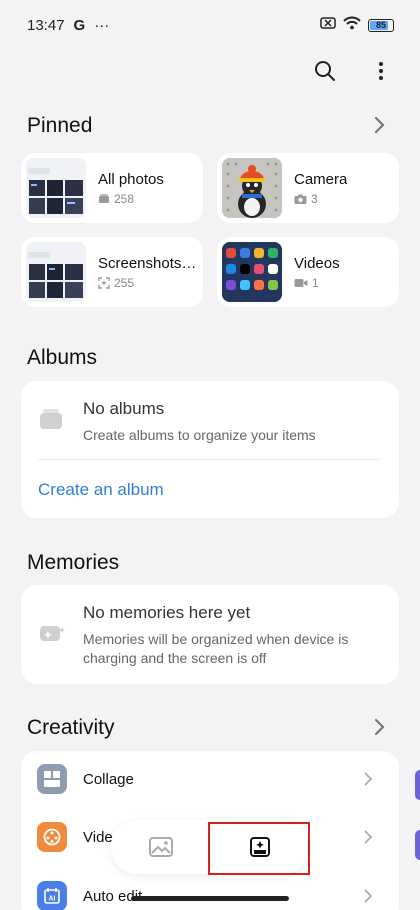 The image size is (420, 910). I want to click on pinned-more-button, so click(380, 127).